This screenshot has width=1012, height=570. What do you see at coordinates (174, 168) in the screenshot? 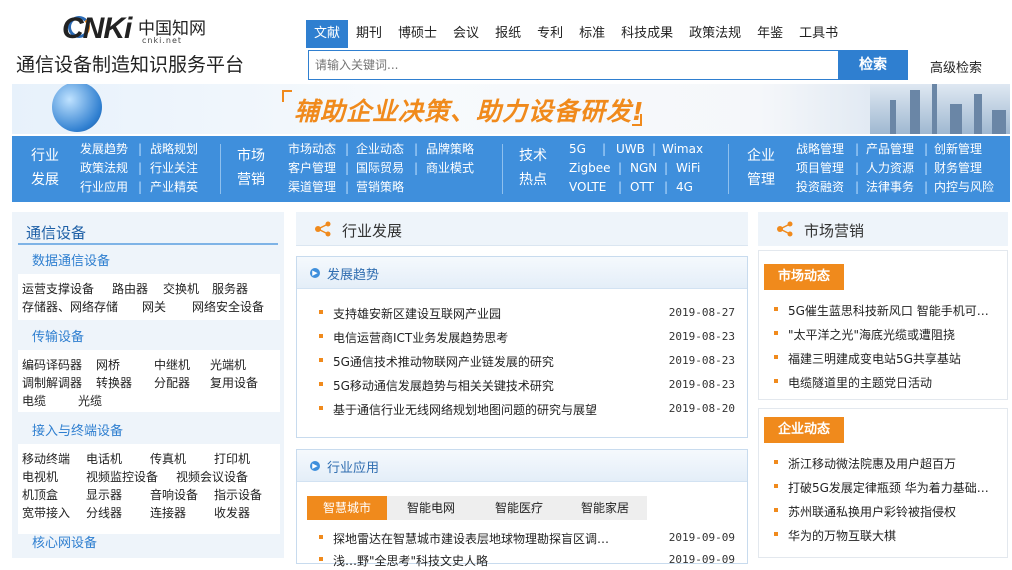
I see `cat-link: 行业关注` at bounding box center [174, 168].